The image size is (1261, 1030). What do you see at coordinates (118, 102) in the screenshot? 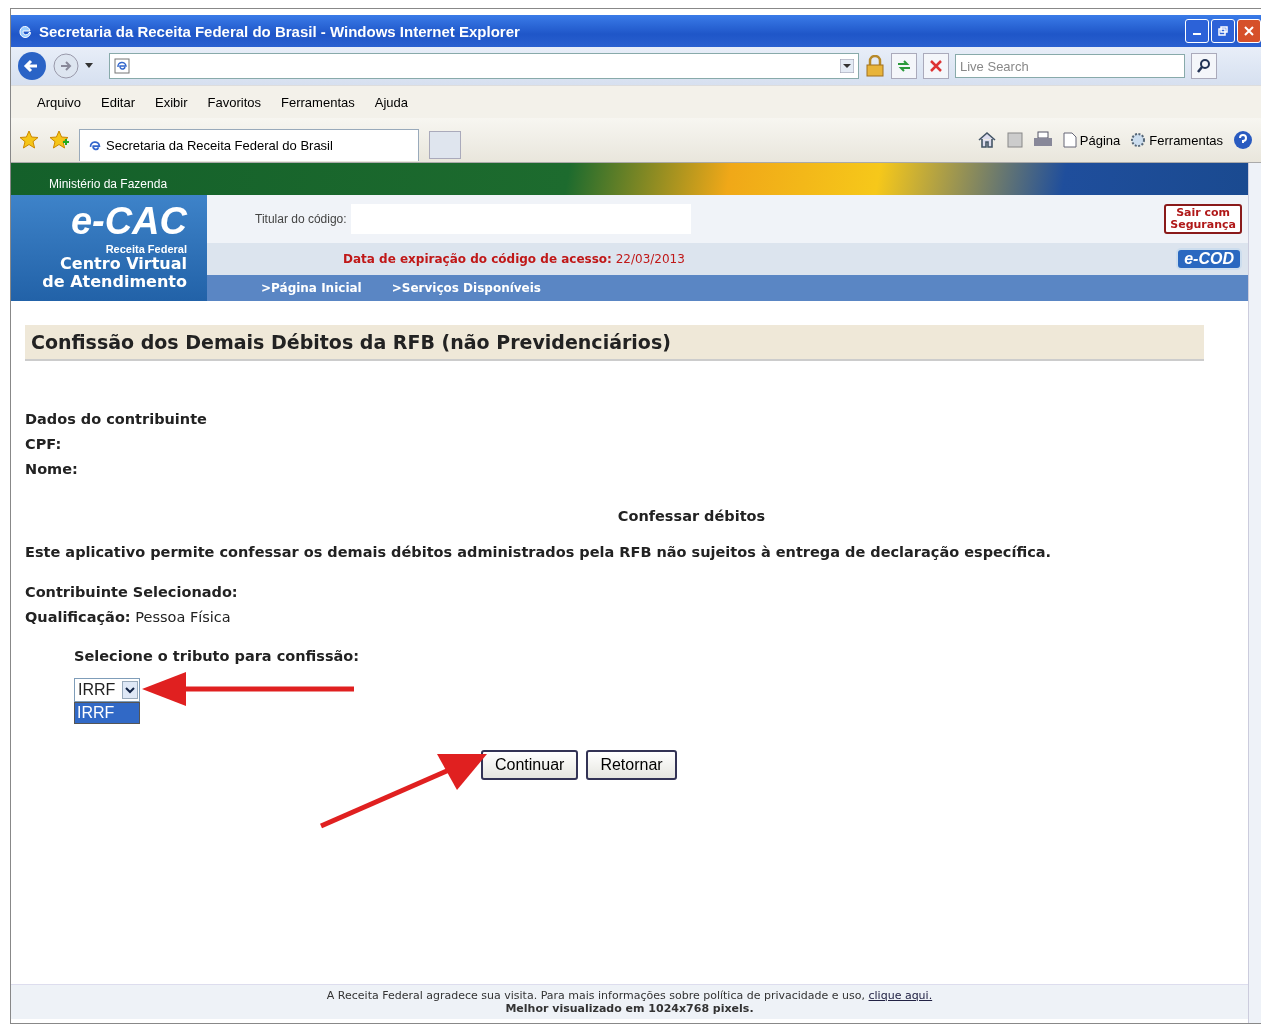
I see `menu-item: Editar` at bounding box center [118, 102].